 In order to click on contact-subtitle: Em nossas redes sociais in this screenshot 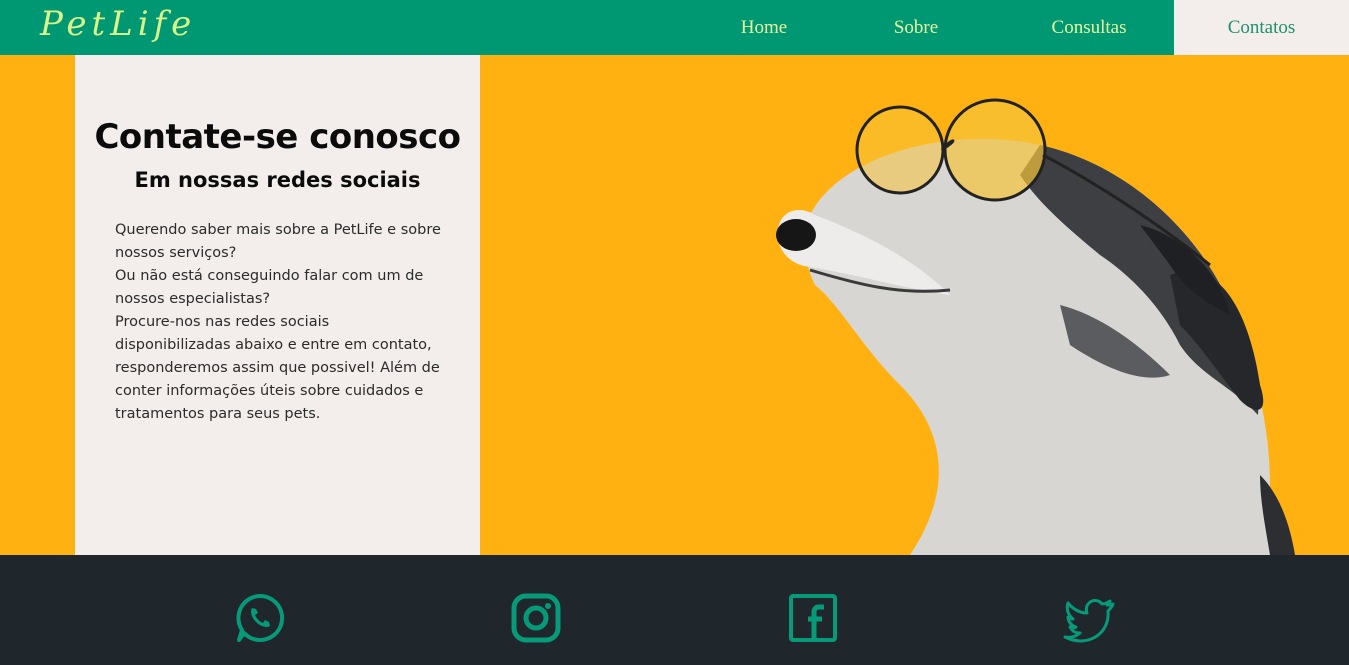, I will do `click(277, 180)`.